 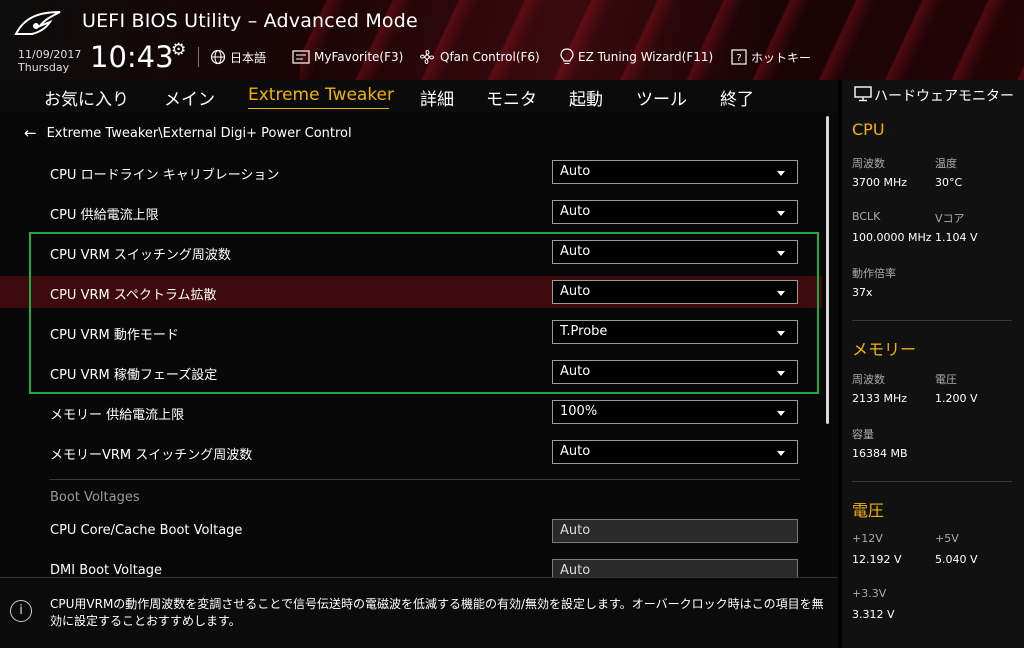 I want to click on myfavorite-button: MyFavorite(F3), so click(x=347, y=57).